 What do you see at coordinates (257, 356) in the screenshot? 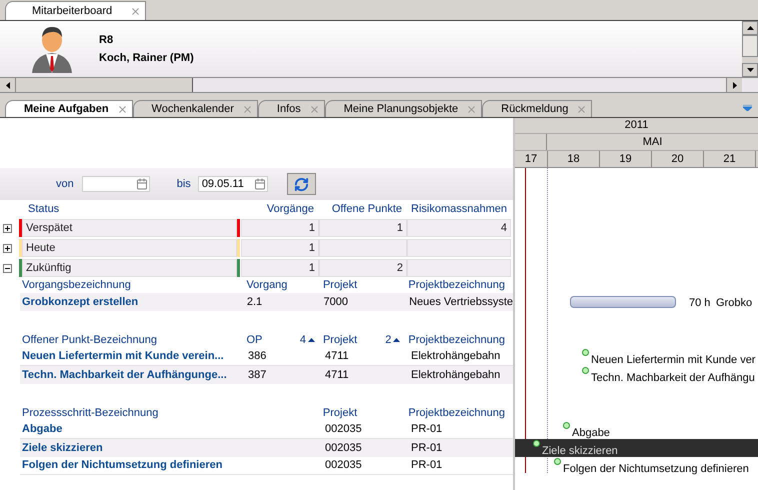
I see `table-cell: 386` at bounding box center [257, 356].